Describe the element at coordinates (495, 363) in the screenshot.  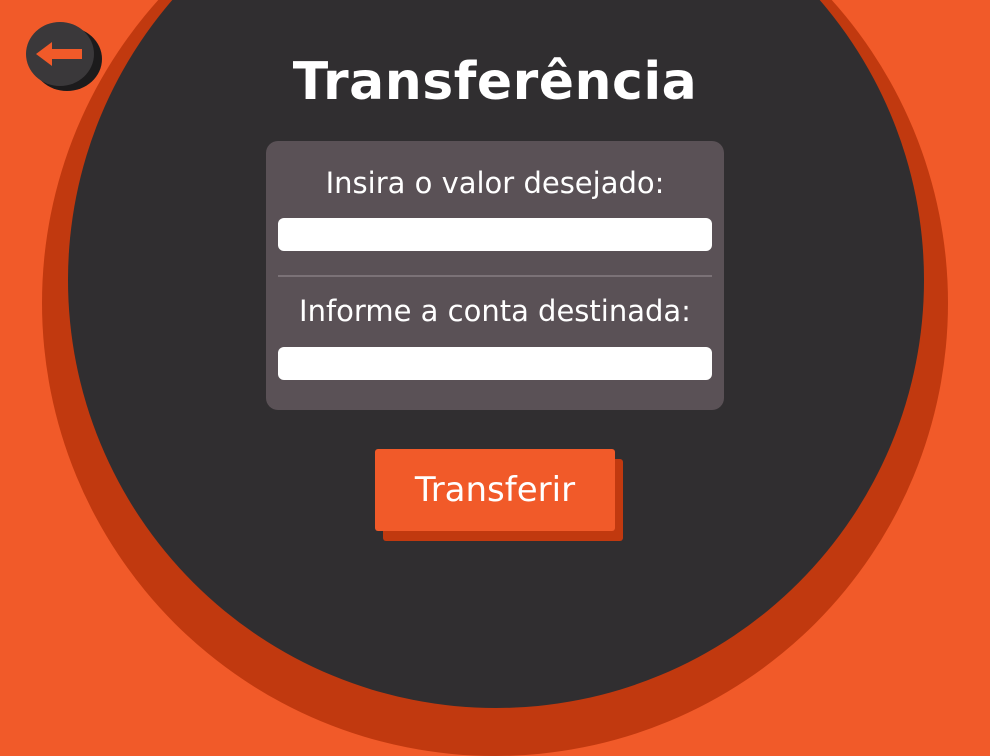
I see `destination-account-input` at that location.